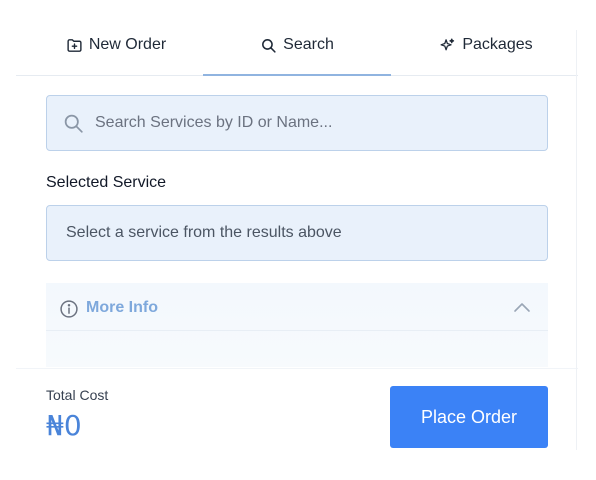 The height and width of the screenshot is (480, 596). I want to click on tab-new-order: New Order, so click(116, 48).